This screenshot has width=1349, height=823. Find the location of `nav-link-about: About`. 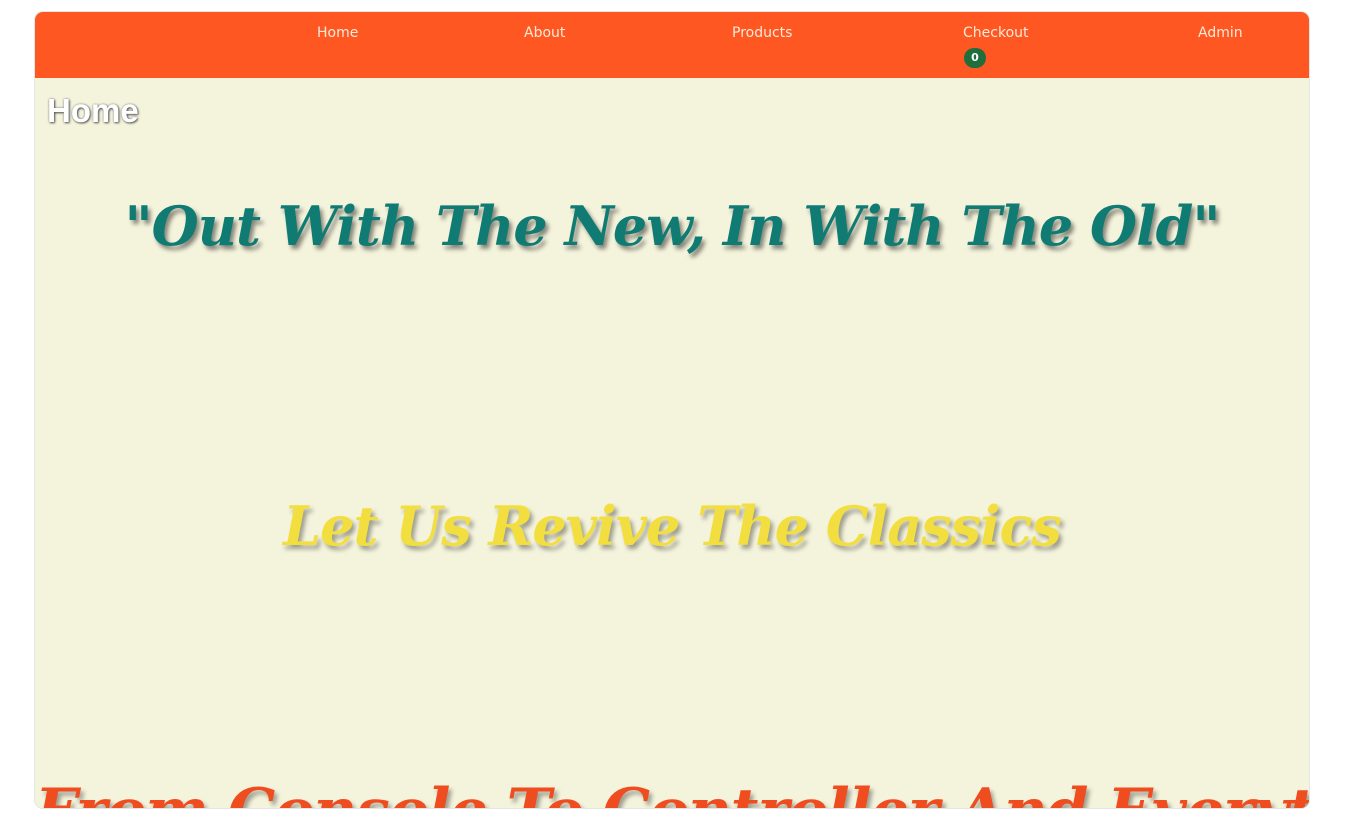

nav-link-about: About is located at coordinates (544, 33).